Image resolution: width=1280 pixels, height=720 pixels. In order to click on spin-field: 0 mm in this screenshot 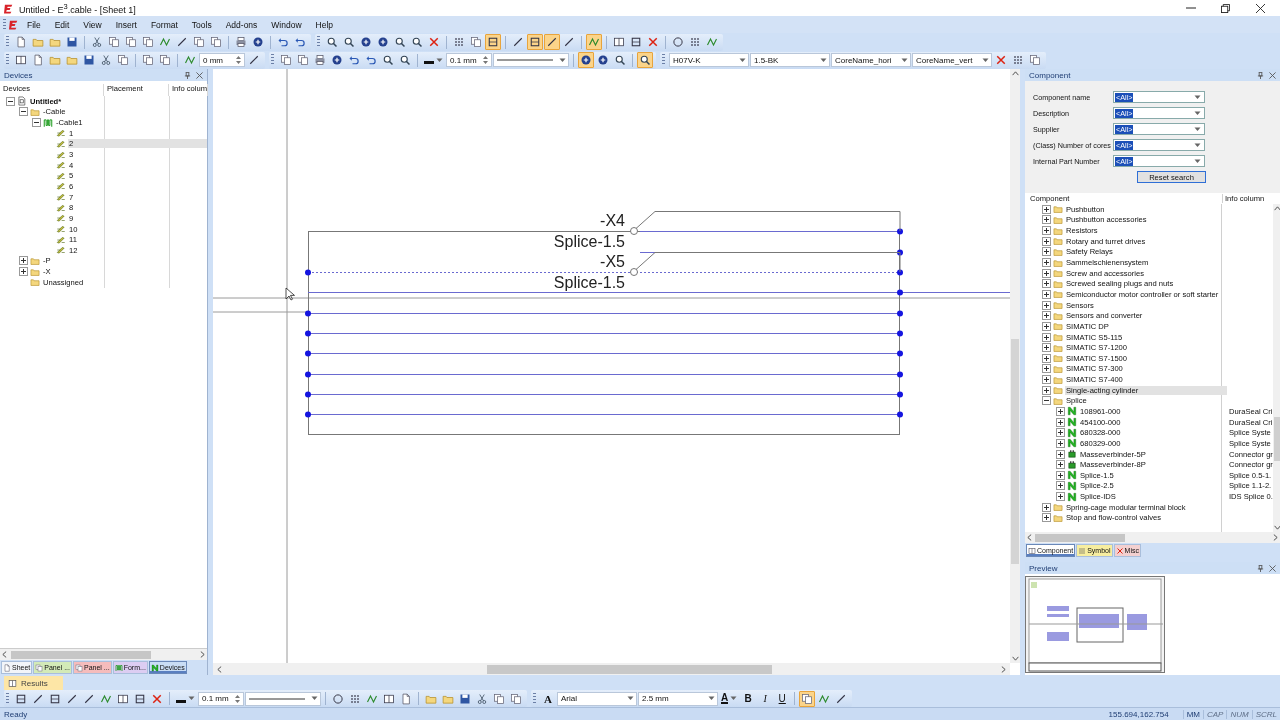, I will do `click(222, 60)`.